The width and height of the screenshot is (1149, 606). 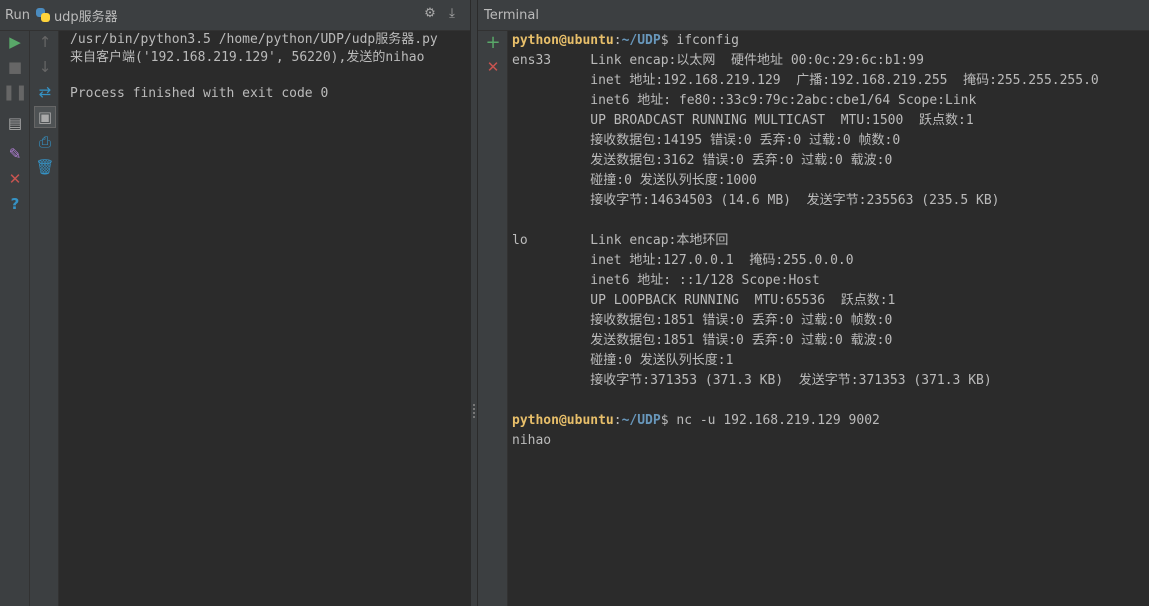 I want to click on terminal-line: 接收数据包:14195 错误:0 丢弃:0 过载:0 帧数:0, so click(x=706, y=140).